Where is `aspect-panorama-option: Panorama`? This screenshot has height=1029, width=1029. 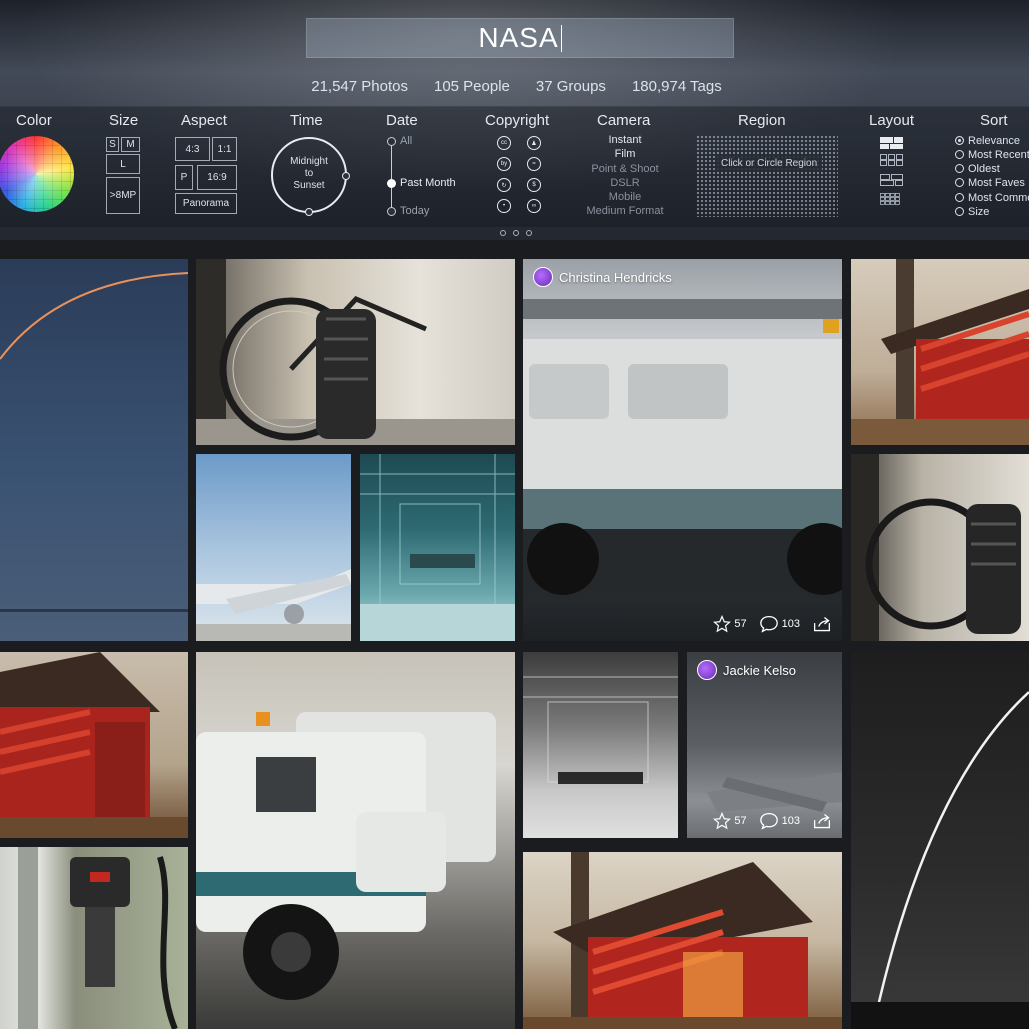
aspect-panorama-option: Panorama is located at coordinates (206, 203).